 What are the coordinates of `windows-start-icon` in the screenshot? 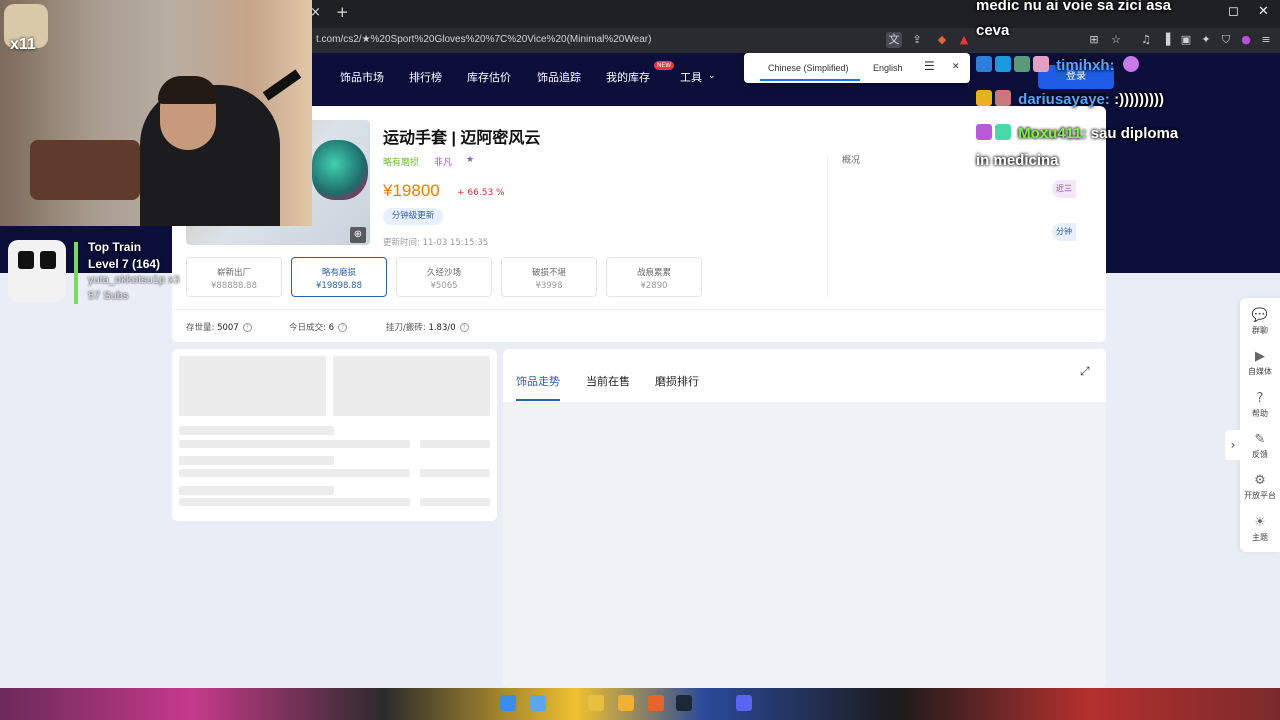 It's located at (508, 703).